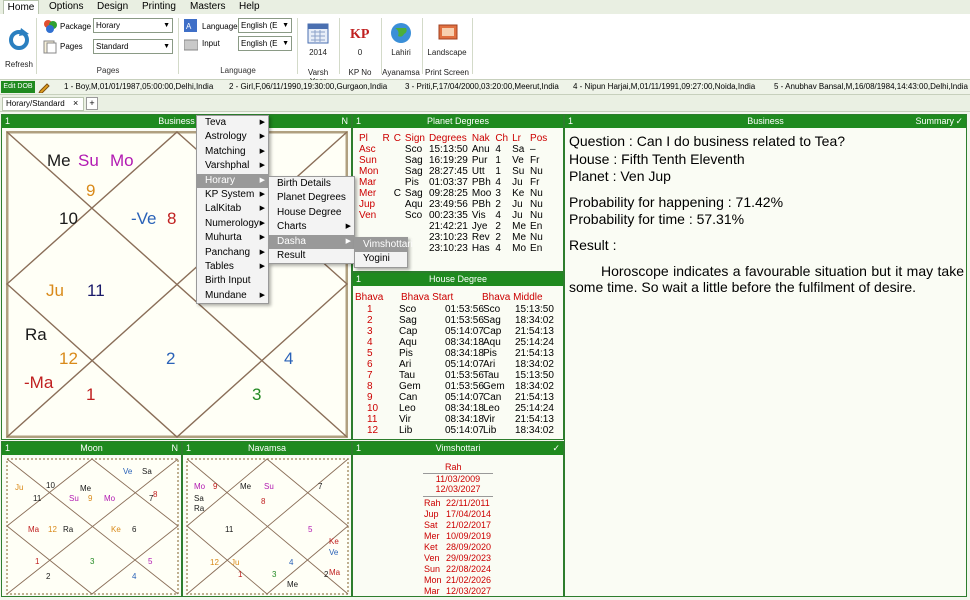 The image size is (970, 600). I want to click on language-select: English (E ▼, so click(265, 25).